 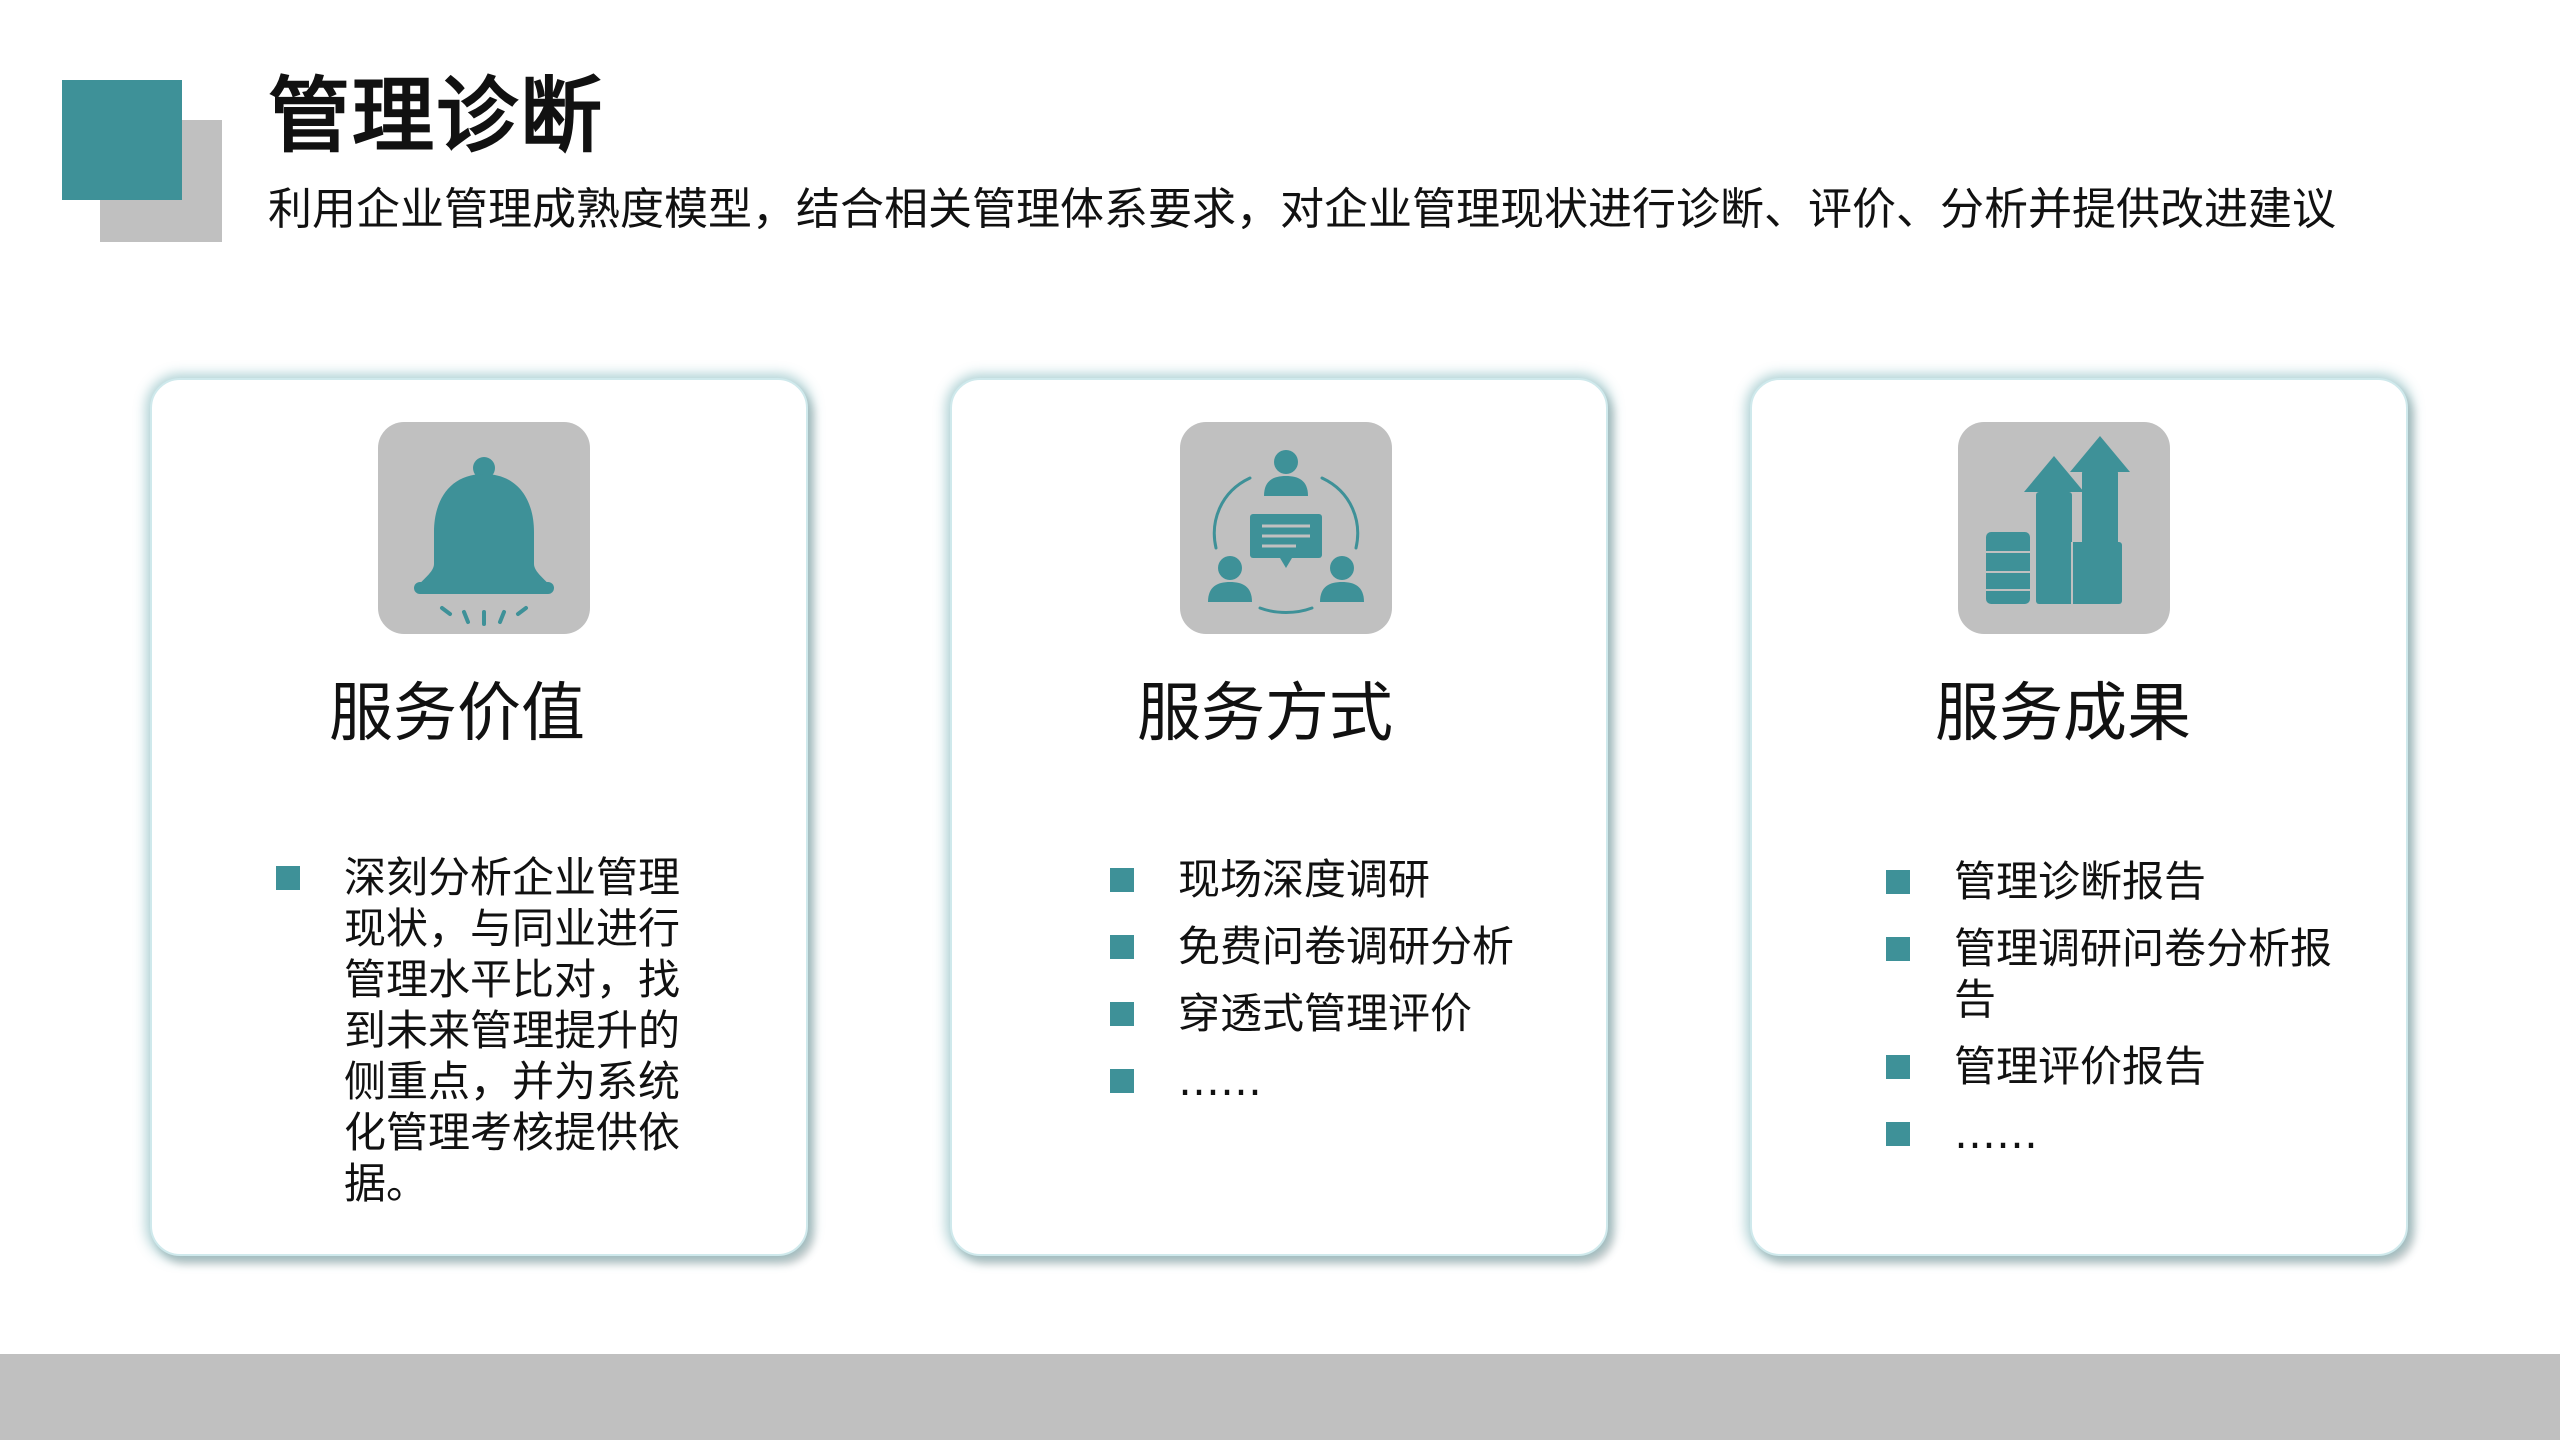 What do you see at coordinates (484, 528) in the screenshot?
I see `bell-icon` at bounding box center [484, 528].